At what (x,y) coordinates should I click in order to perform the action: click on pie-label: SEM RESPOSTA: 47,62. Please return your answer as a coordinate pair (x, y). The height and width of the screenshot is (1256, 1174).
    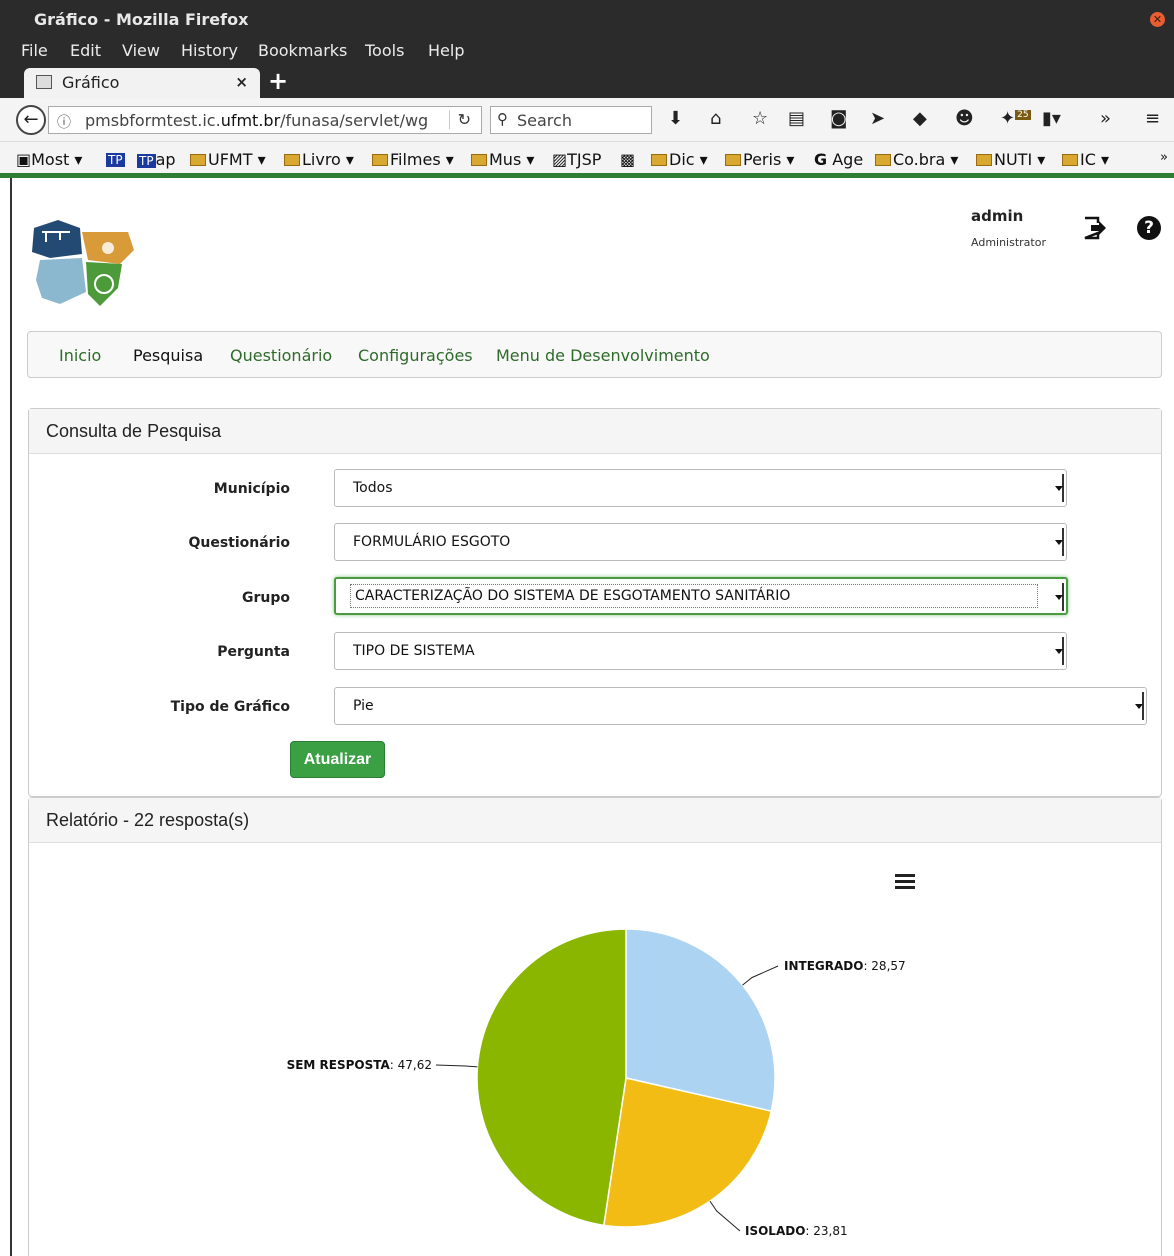
    Looking at the image, I should click on (359, 1065).